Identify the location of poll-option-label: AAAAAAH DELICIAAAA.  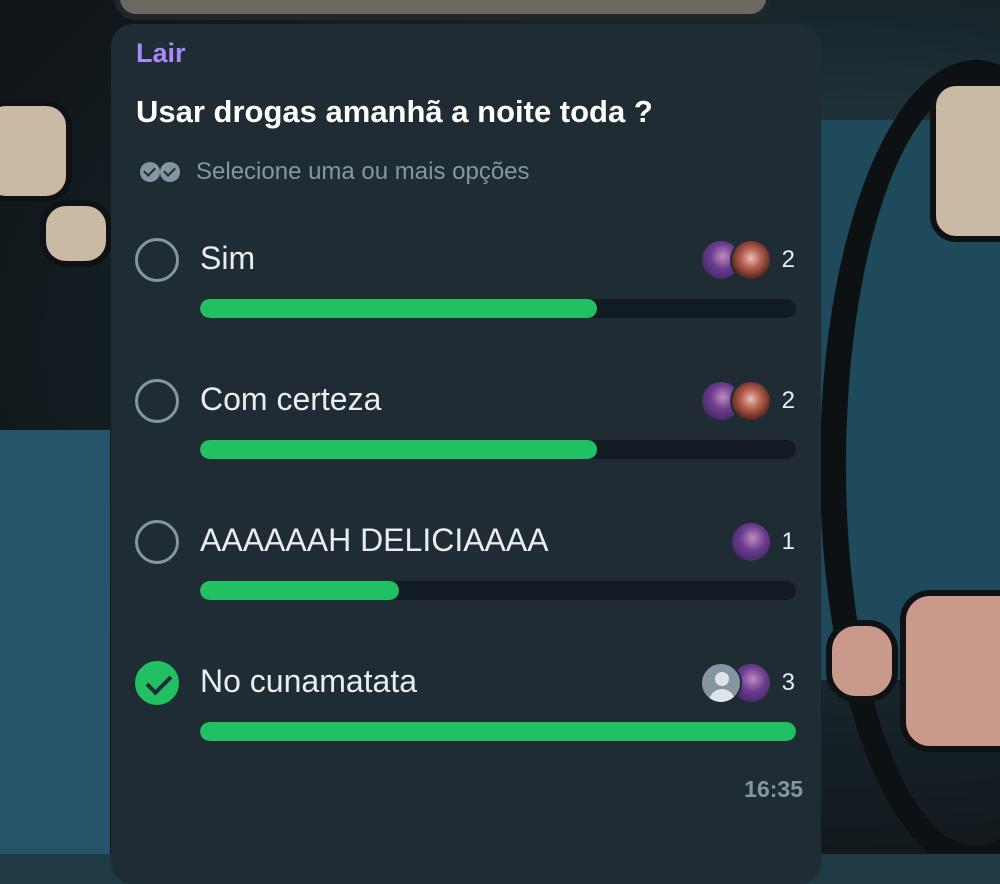
(374, 540).